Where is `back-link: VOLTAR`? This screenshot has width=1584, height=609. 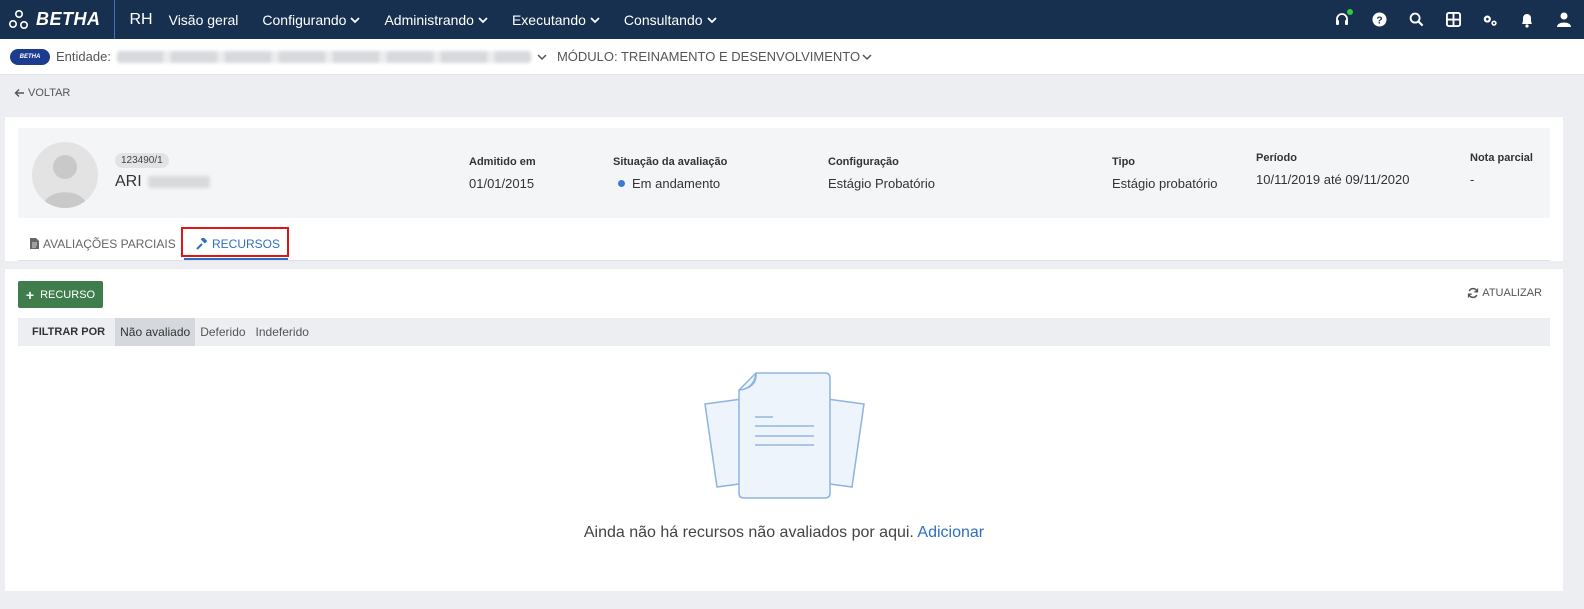 back-link: VOLTAR is located at coordinates (42, 93).